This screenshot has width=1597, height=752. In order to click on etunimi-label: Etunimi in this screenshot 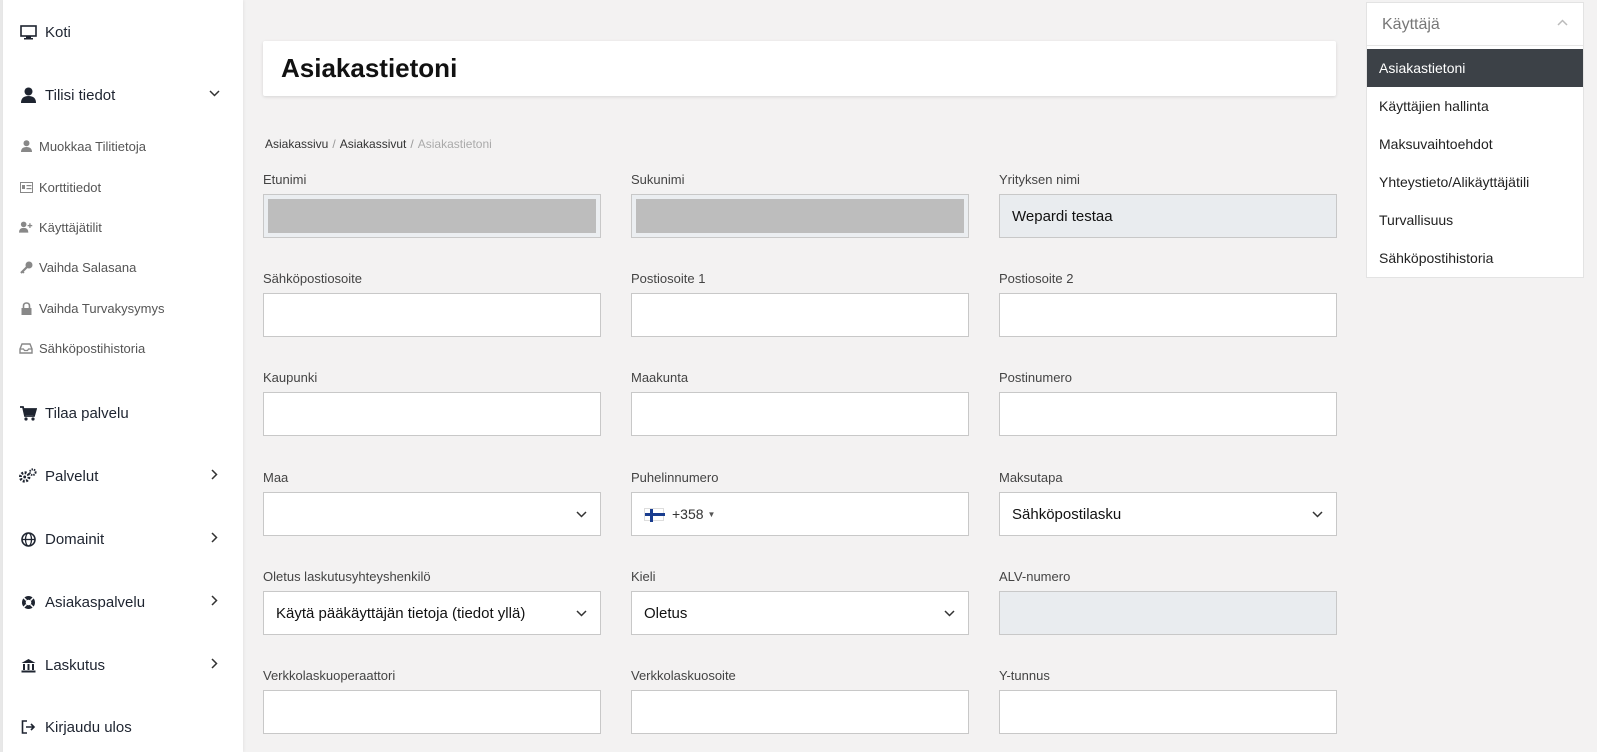, I will do `click(285, 179)`.